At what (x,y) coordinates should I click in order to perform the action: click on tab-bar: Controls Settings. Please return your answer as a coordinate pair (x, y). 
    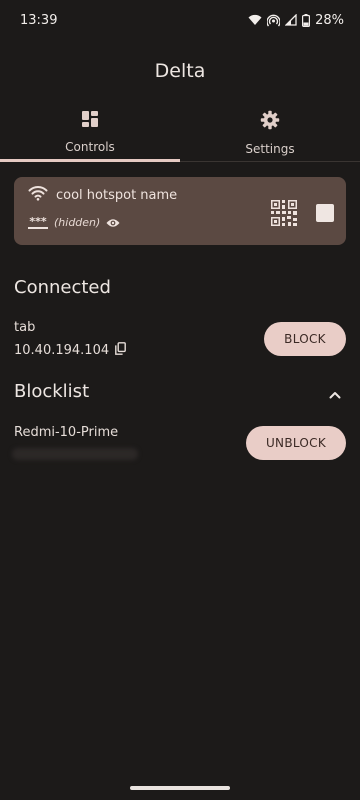
    Looking at the image, I should click on (180, 134).